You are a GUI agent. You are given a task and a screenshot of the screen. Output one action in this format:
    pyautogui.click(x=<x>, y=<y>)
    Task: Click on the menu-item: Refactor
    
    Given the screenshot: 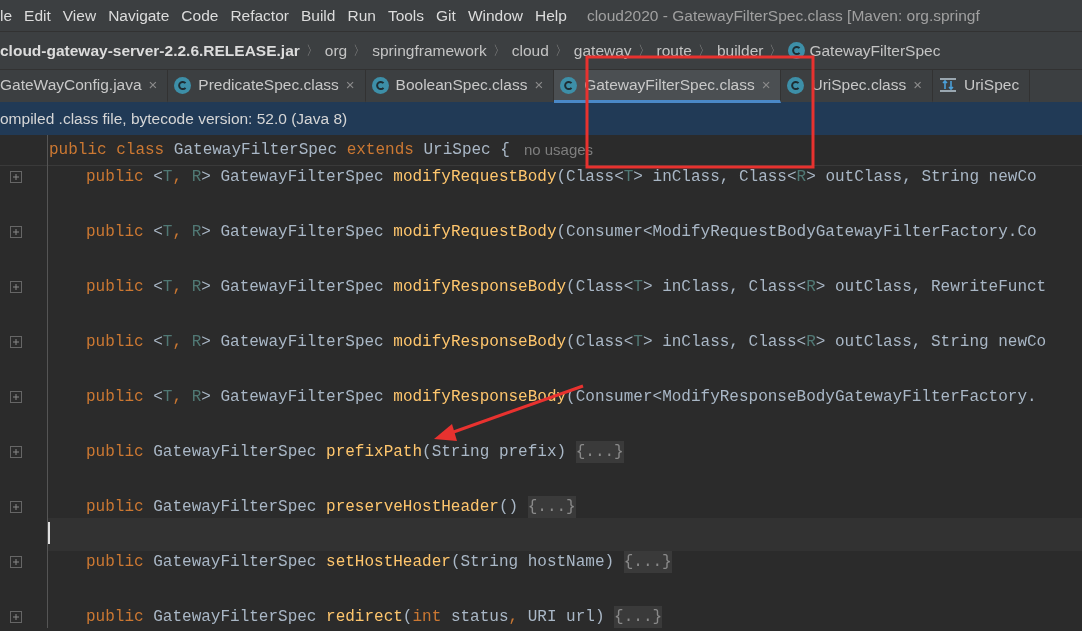 What is the action you would take?
    pyautogui.click(x=259, y=15)
    